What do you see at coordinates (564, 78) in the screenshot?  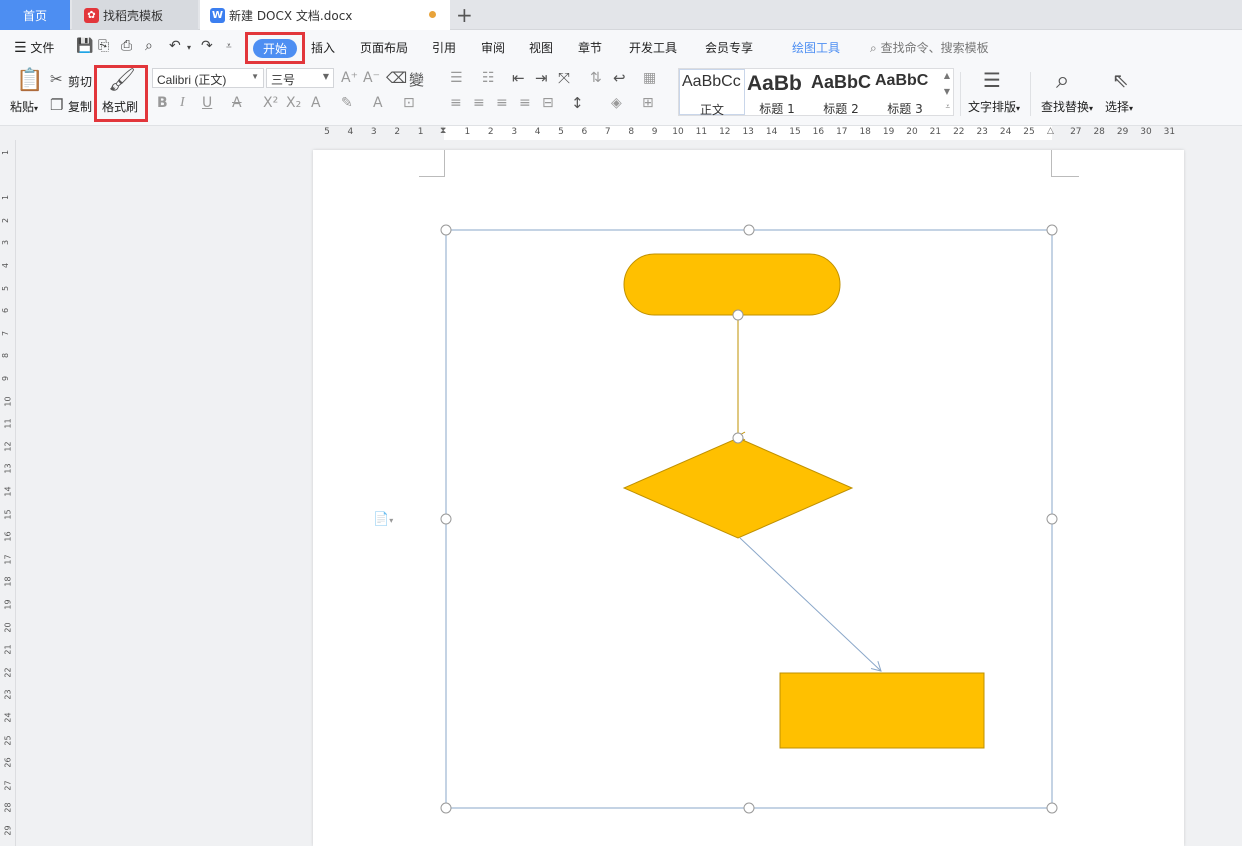 I see `chinese-layout-icon: ⤧` at bounding box center [564, 78].